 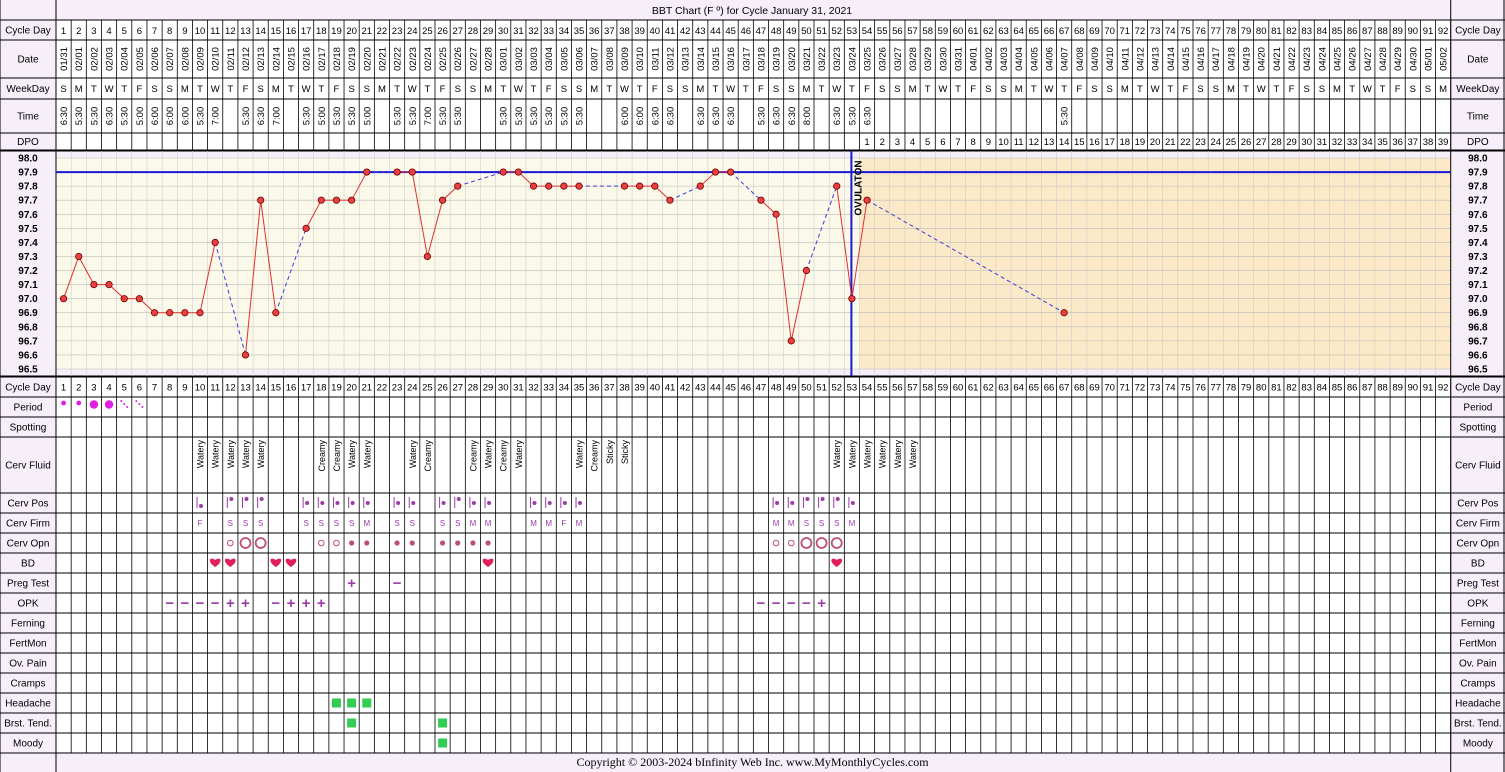 What do you see at coordinates (1109, 31) in the screenshot?
I see `cycle-day-label: 70` at bounding box center [1109, 31].